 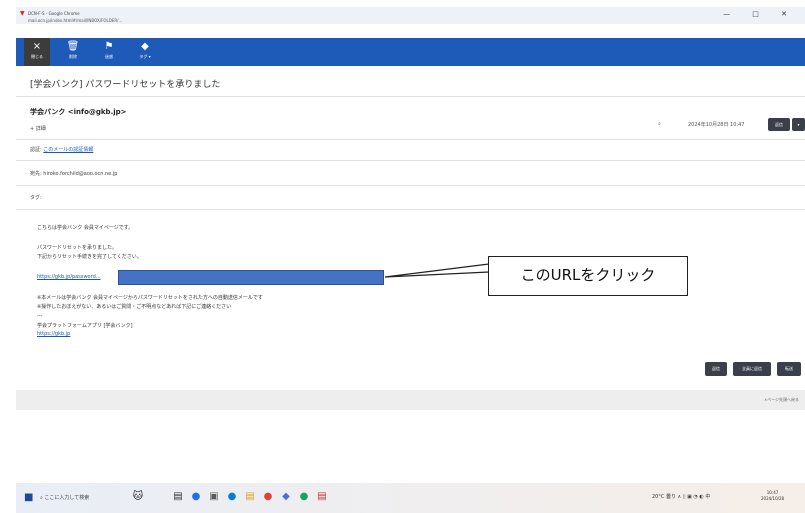 I want to click on reply-button: 返信, so click(x=779, y=124).